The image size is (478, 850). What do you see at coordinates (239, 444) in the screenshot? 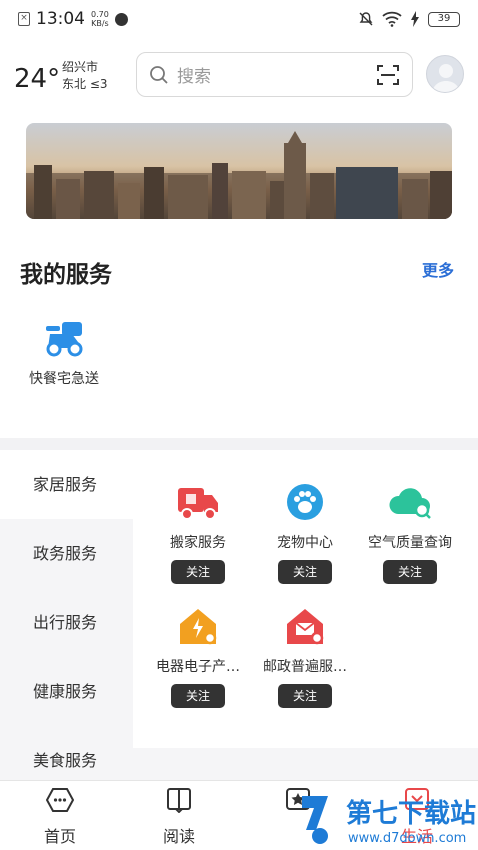
I see `section-divider` at bounding box center [239, 444].